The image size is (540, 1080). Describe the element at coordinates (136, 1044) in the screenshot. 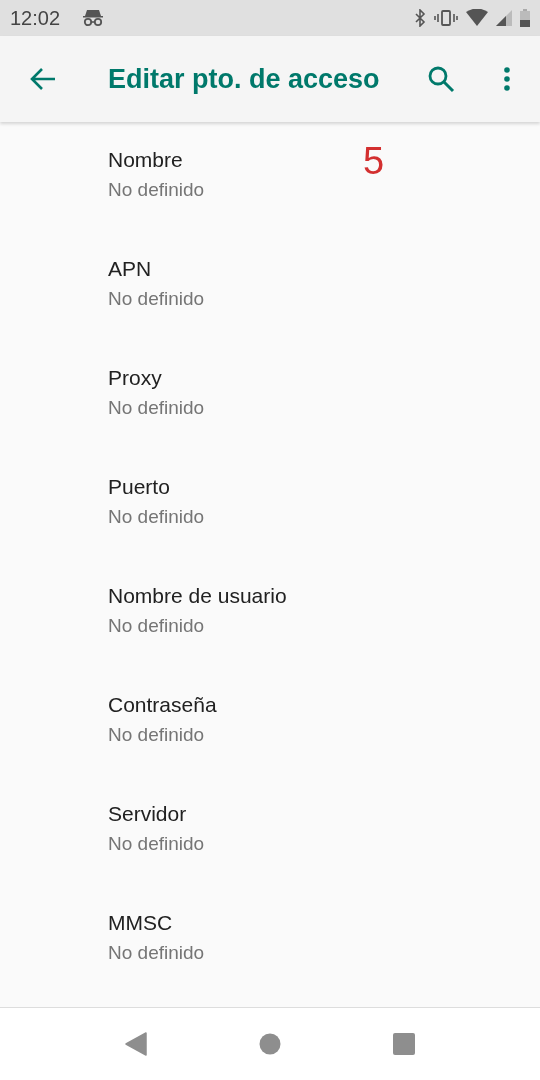

I see `back-nav-icon` at that location.